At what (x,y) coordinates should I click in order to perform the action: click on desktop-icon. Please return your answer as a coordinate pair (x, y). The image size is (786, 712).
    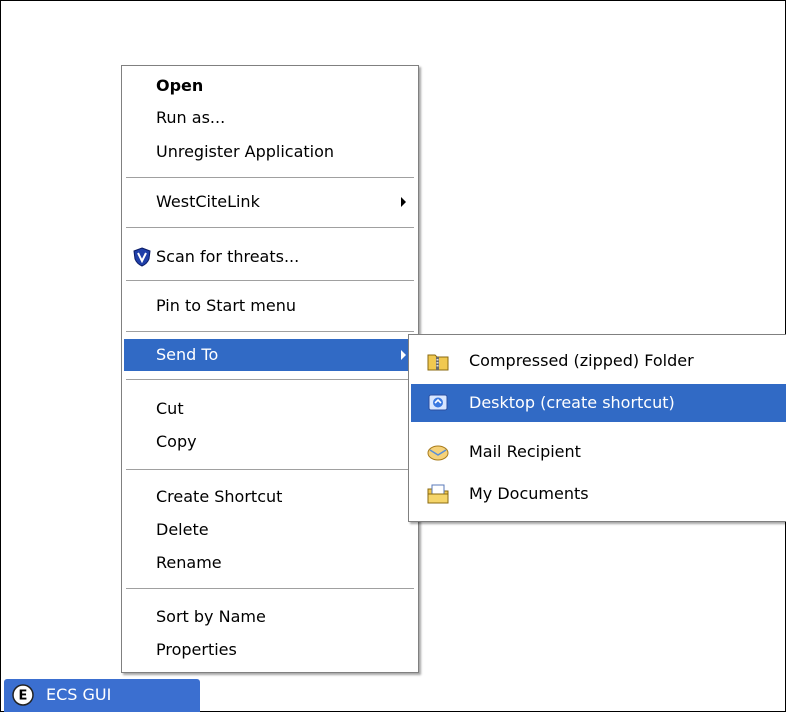
    Looking at the image, I should click on (438, 402).